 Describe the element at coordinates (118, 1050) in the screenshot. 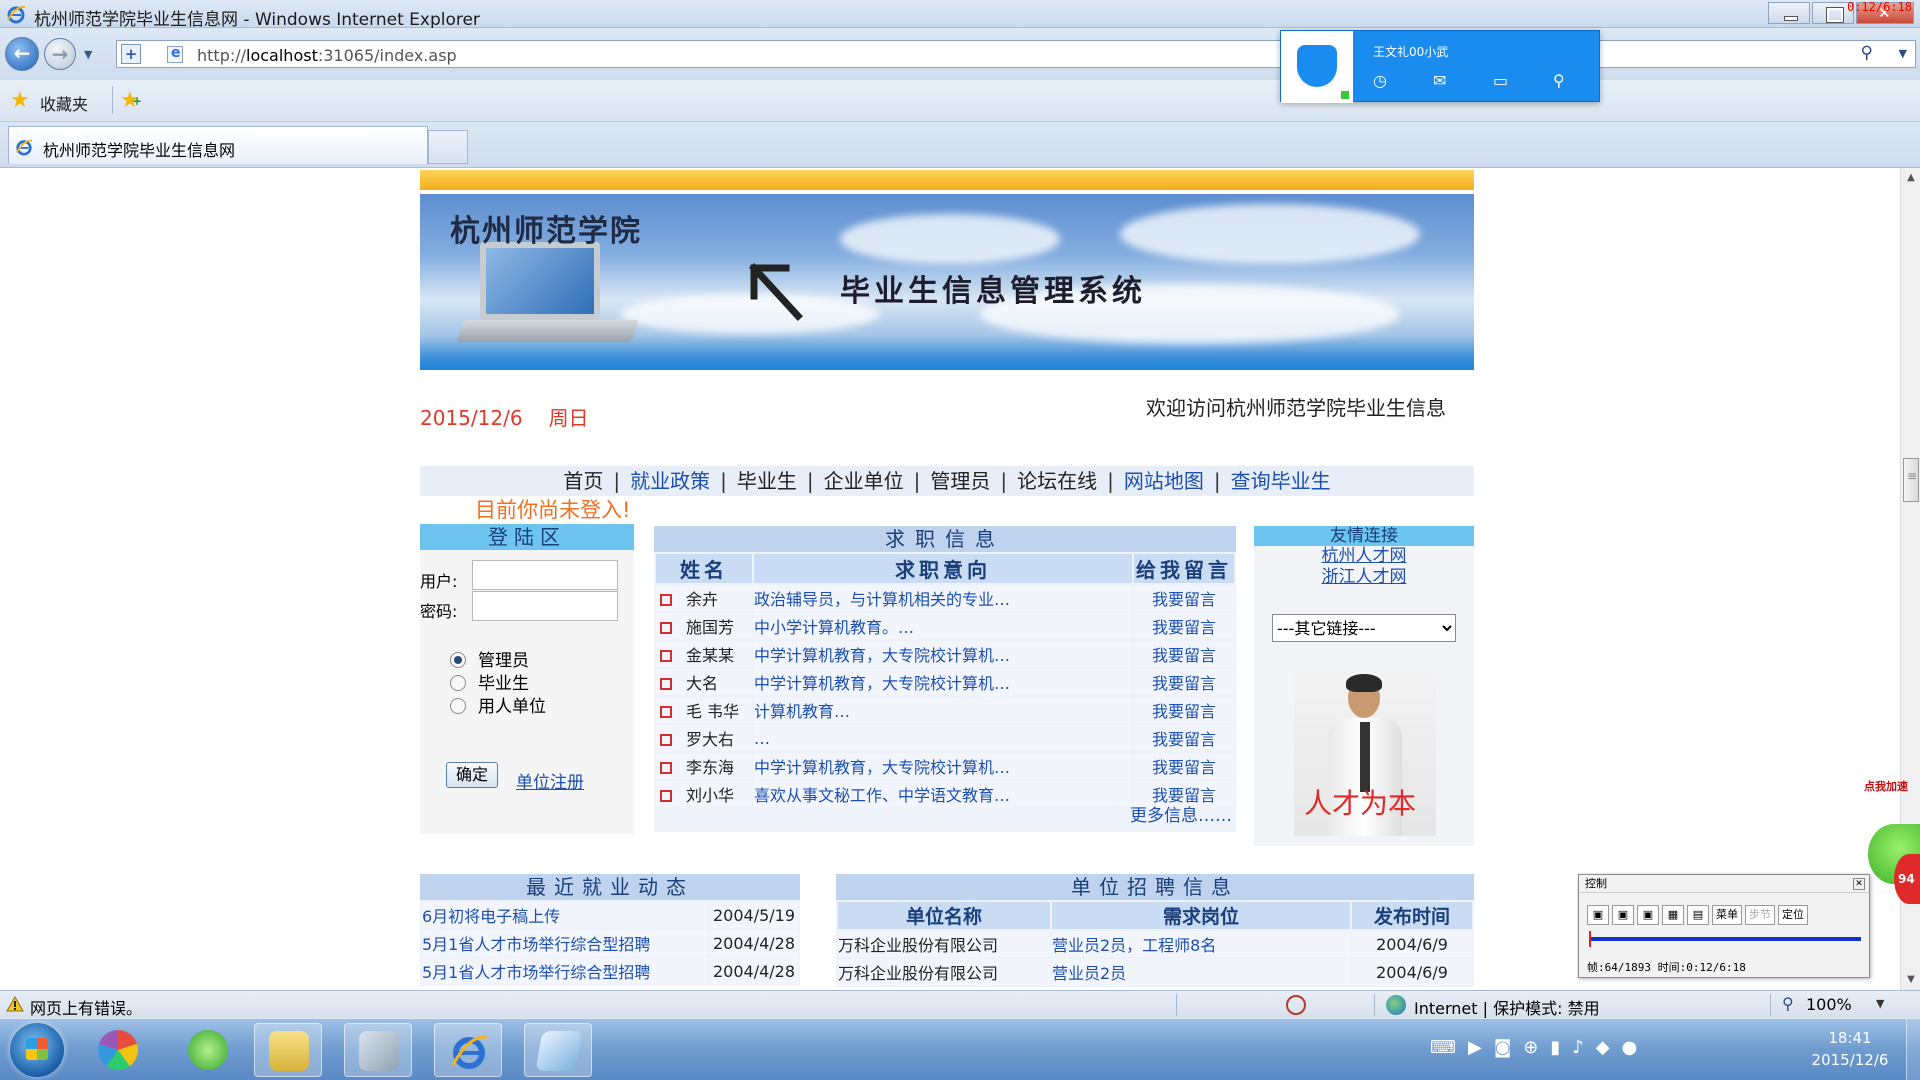

I see `taskbar-app-picasa` at that location.